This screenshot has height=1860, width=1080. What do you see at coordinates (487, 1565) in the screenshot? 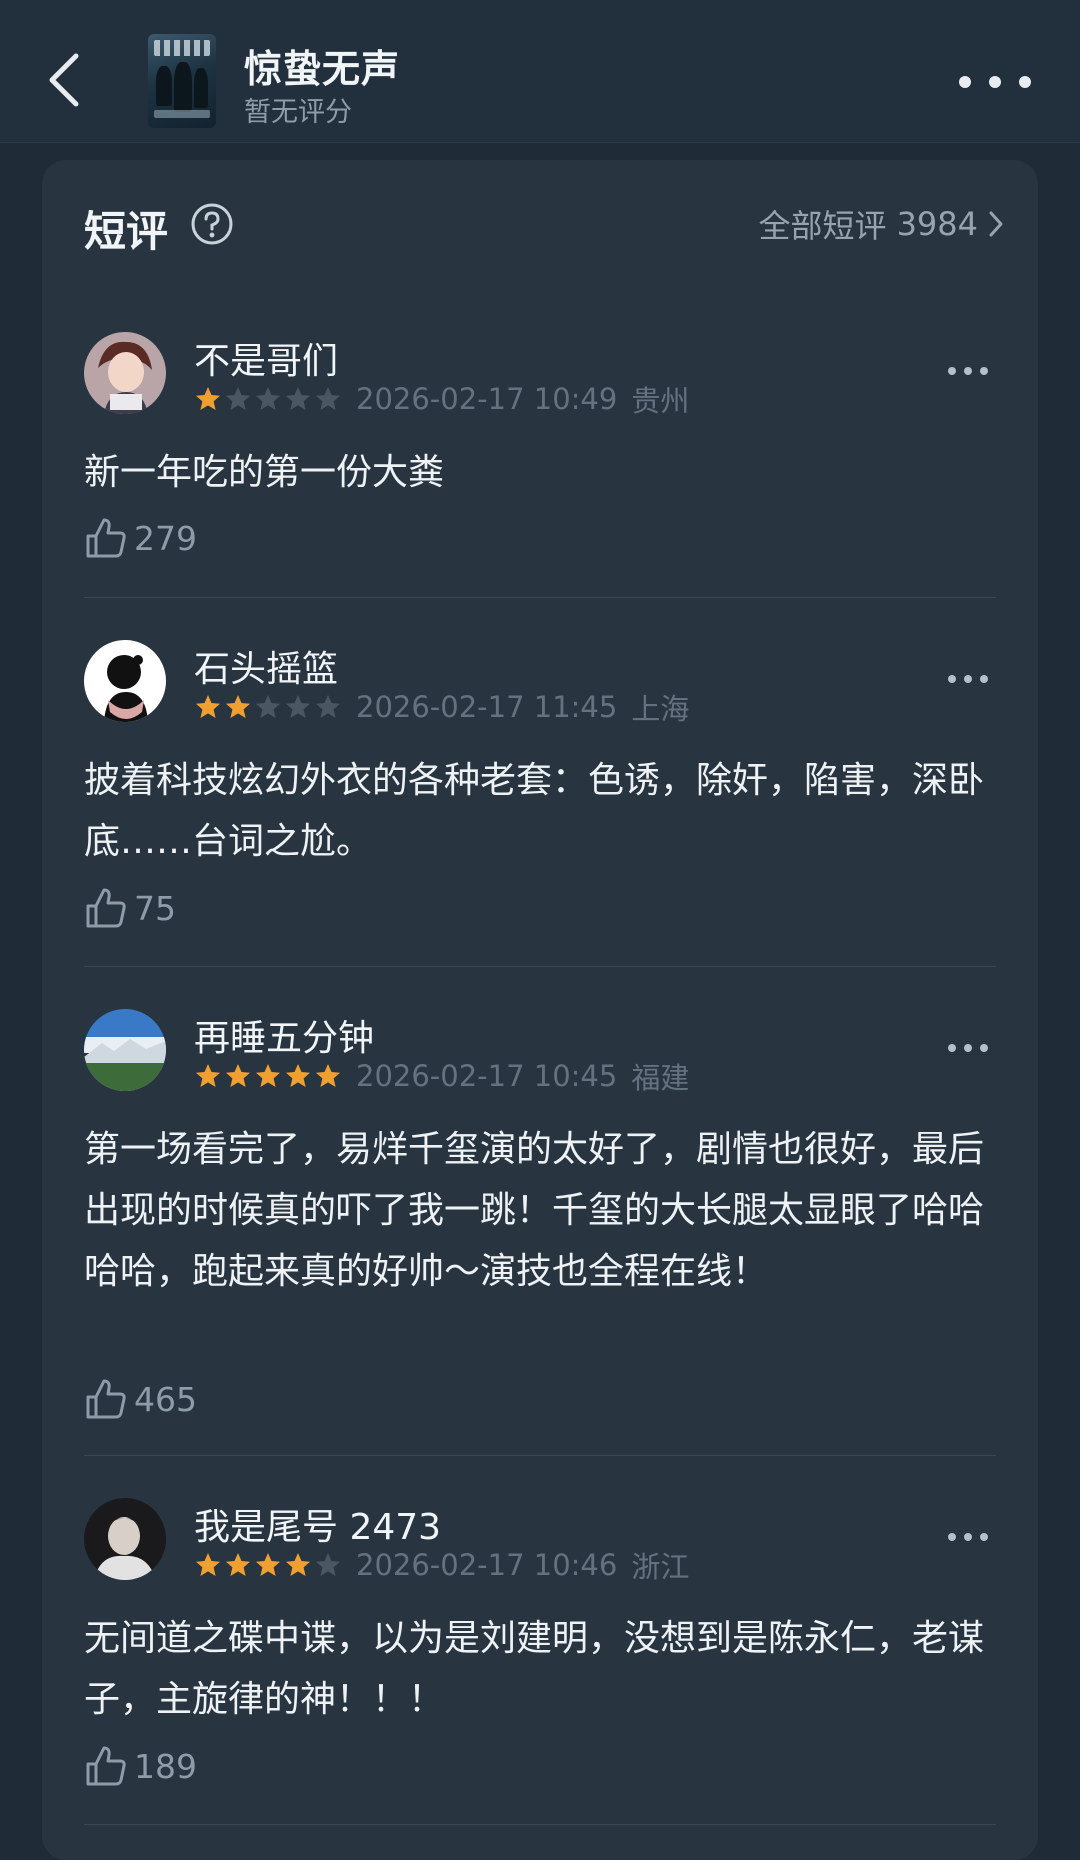
I see `review-date: 2026-02-17 10:46` at bounding box center [487, 1565].